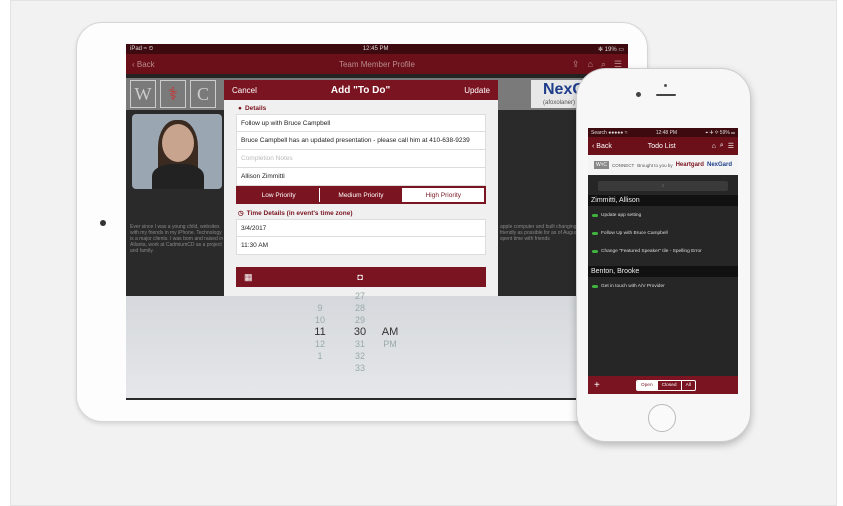  I want to click on iphone-sensor, so click(665, 85).